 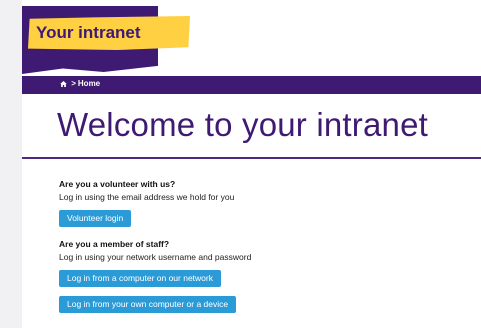 I want to click on intranet-logo: Your intranet, so click(x=107, y=42).